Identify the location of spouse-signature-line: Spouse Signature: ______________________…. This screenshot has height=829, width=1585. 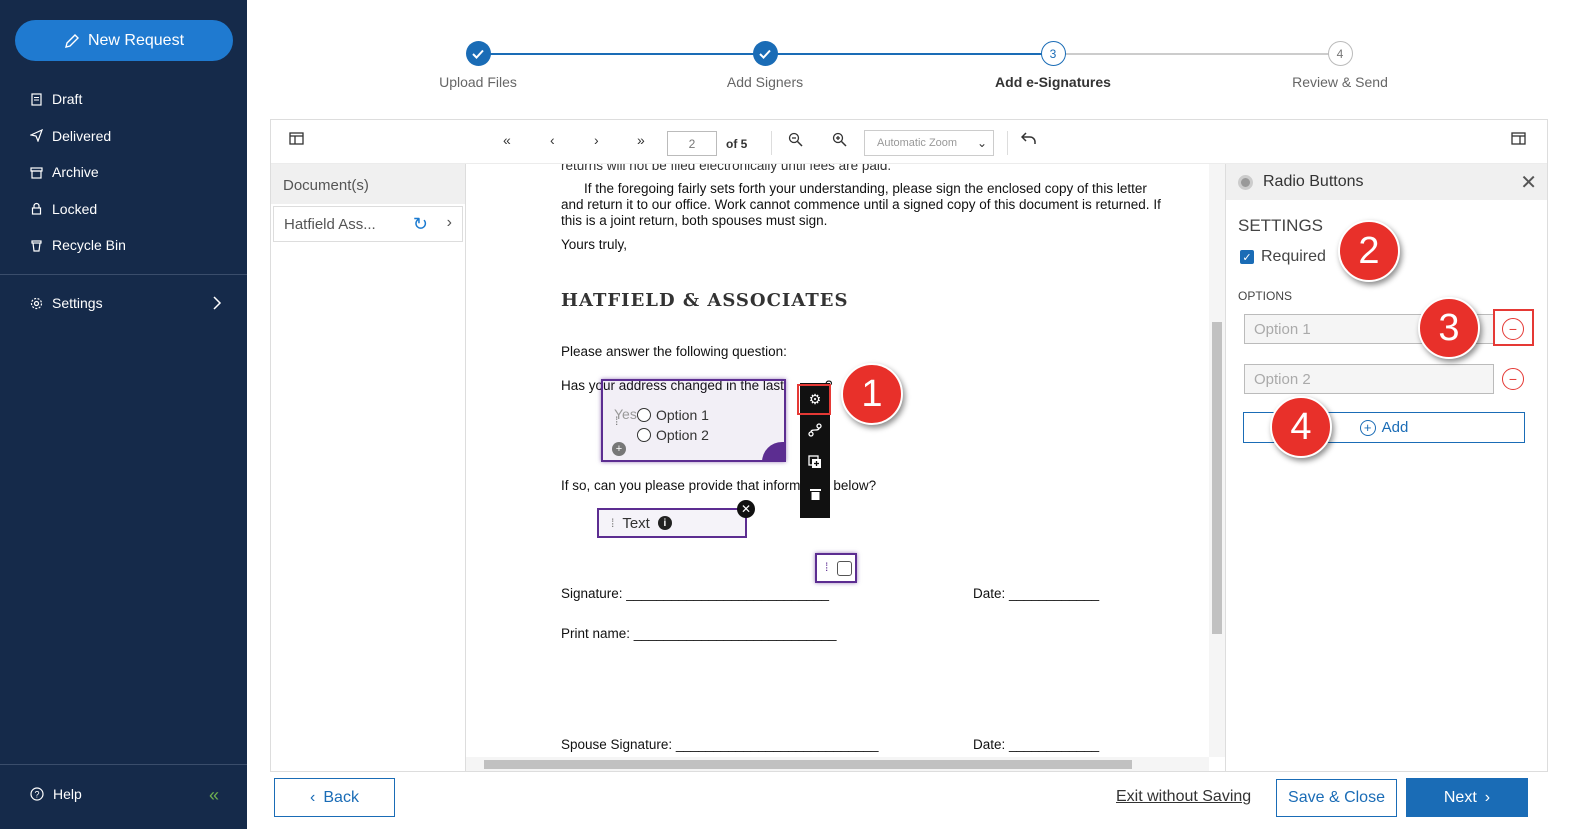
(720, 744).